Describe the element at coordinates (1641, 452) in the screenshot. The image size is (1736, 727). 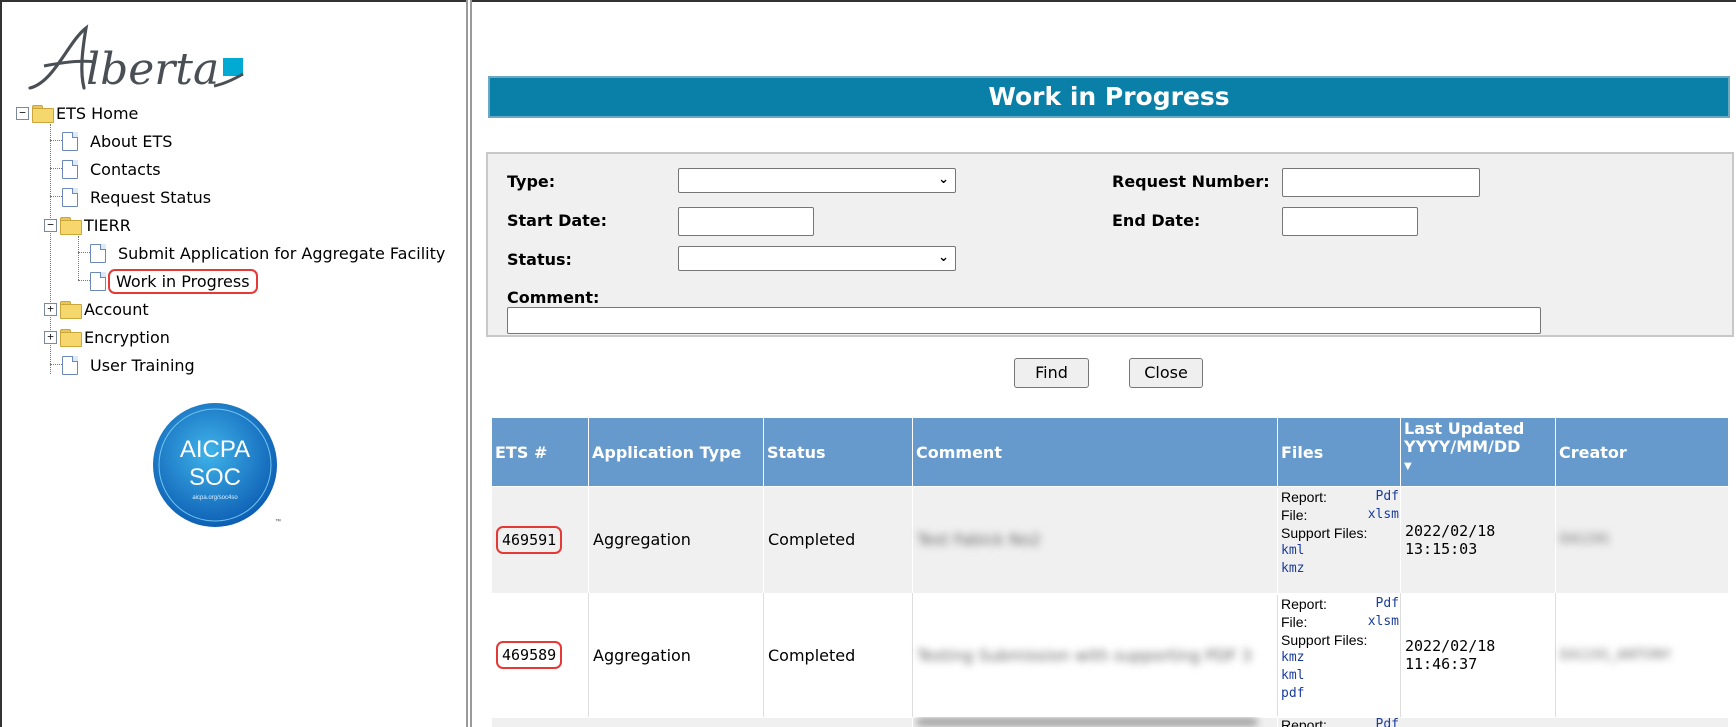
I see `column-header-creator: Creator` at that location.